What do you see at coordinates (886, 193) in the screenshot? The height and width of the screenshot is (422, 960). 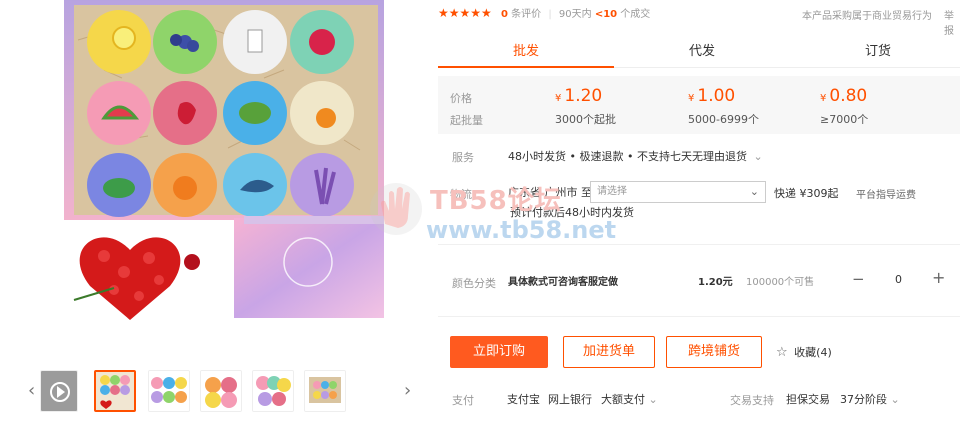 I see `freight-guide-link: 平台指导运费` at bounding box center [886, 193].